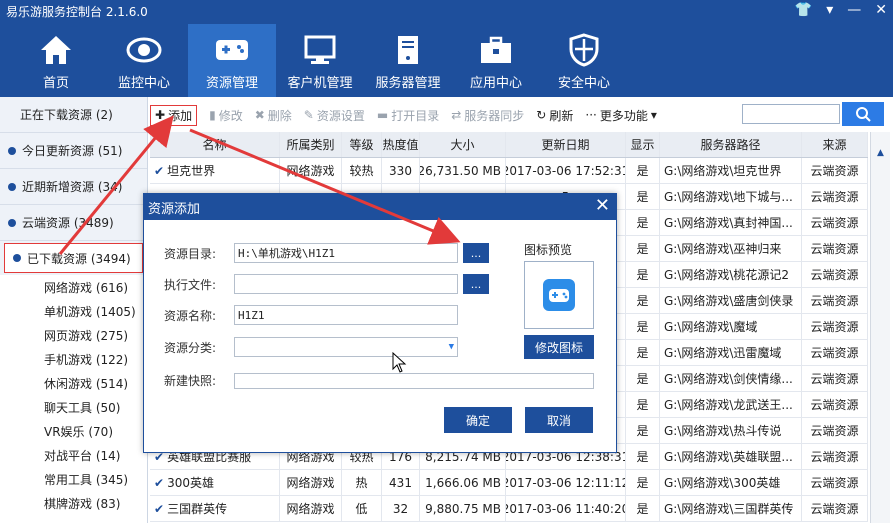 This screenshot has height=523, width=893. What do you see at coordinates (835, 144) in the screenshot?
I see `column-header: 来源` at bounding box center [835, 144].